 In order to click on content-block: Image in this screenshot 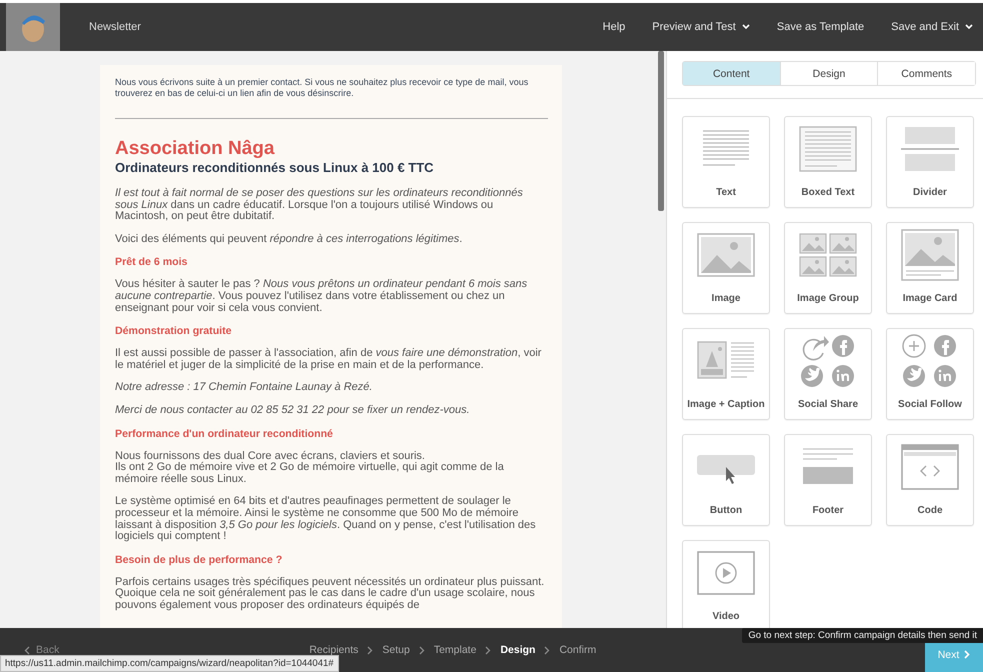, I will do `click(726, 268)`.